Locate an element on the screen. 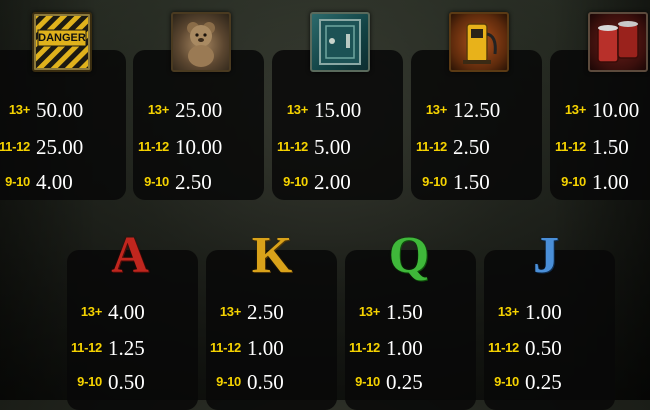  payout-value: 12.50 is located at coordinates (477, 110).